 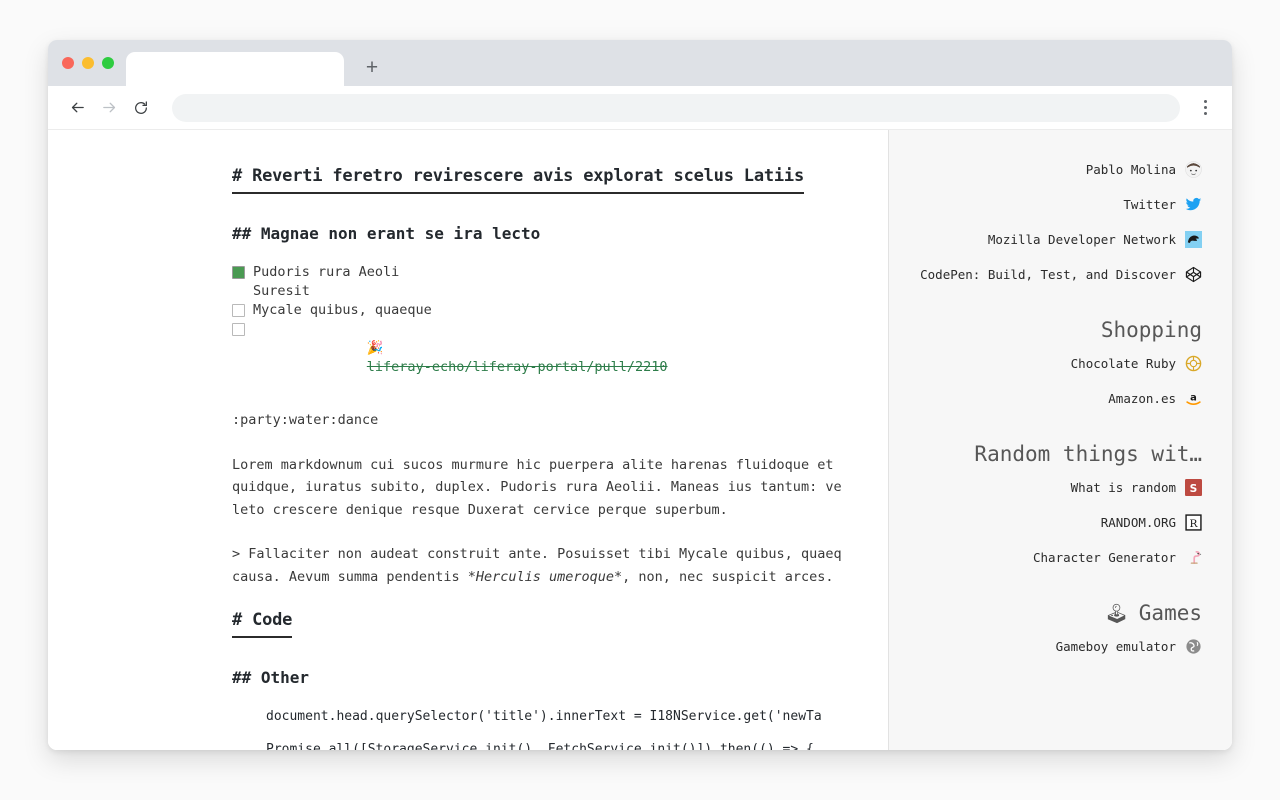 What do you see at coordinates (1193, 274) in the screenshot?
I see `codepen-icon` at bounding box center [1193, 274].